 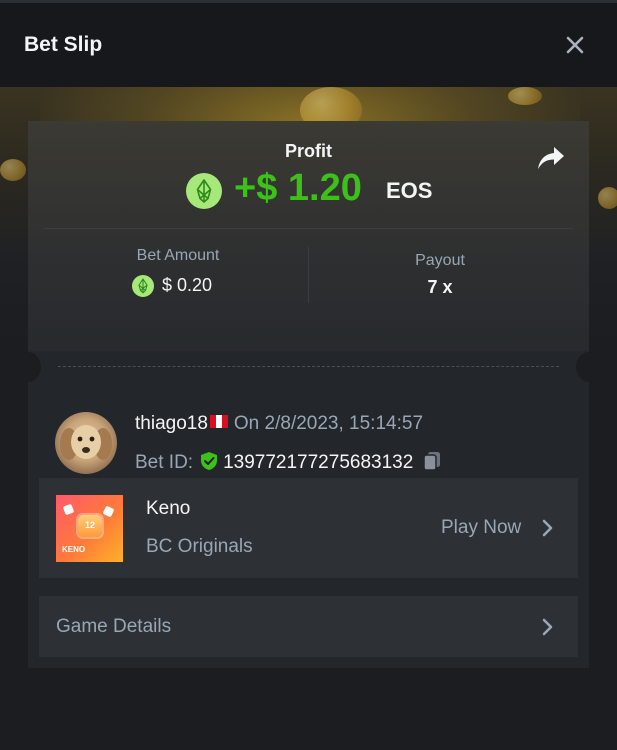 I want to click on bet-date: On 2/8/2023, 15:14:57, so click(x=328, y=423).